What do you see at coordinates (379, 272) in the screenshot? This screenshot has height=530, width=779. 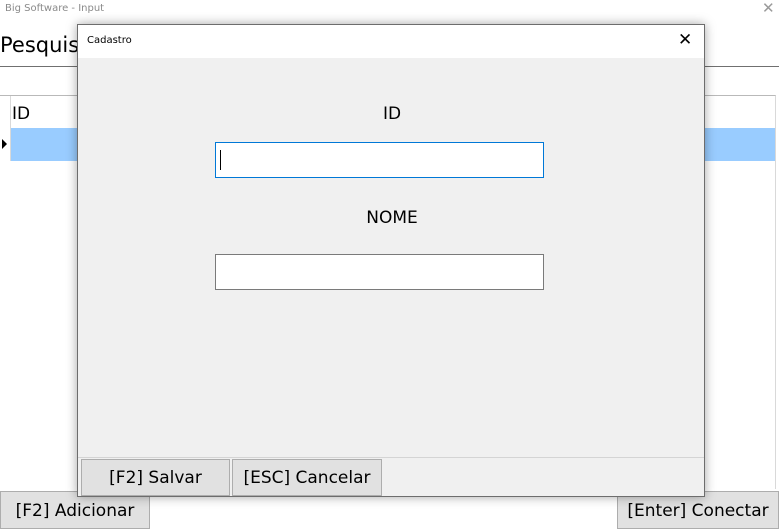 I see `nome-field` at bounding box center [379, 272].